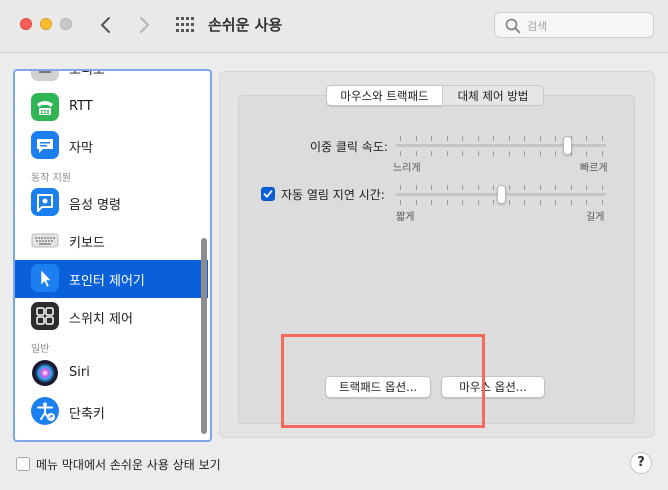 The image size is (668, 490). Describe the element at coordinates (87, 414) in the screenshot. I see `sidebar-item-label: 단축키` at that location.